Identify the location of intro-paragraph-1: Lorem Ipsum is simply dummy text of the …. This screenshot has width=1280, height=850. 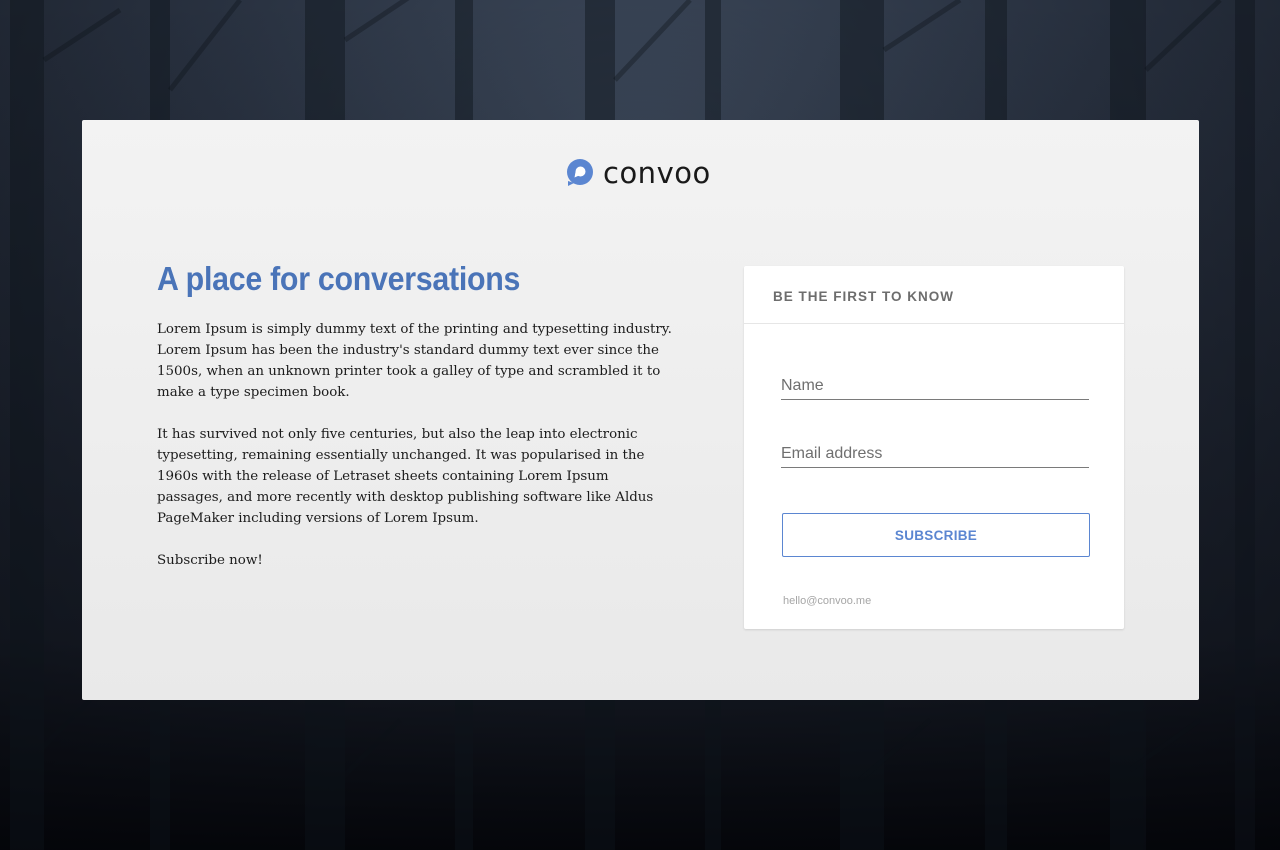
(414, 361).